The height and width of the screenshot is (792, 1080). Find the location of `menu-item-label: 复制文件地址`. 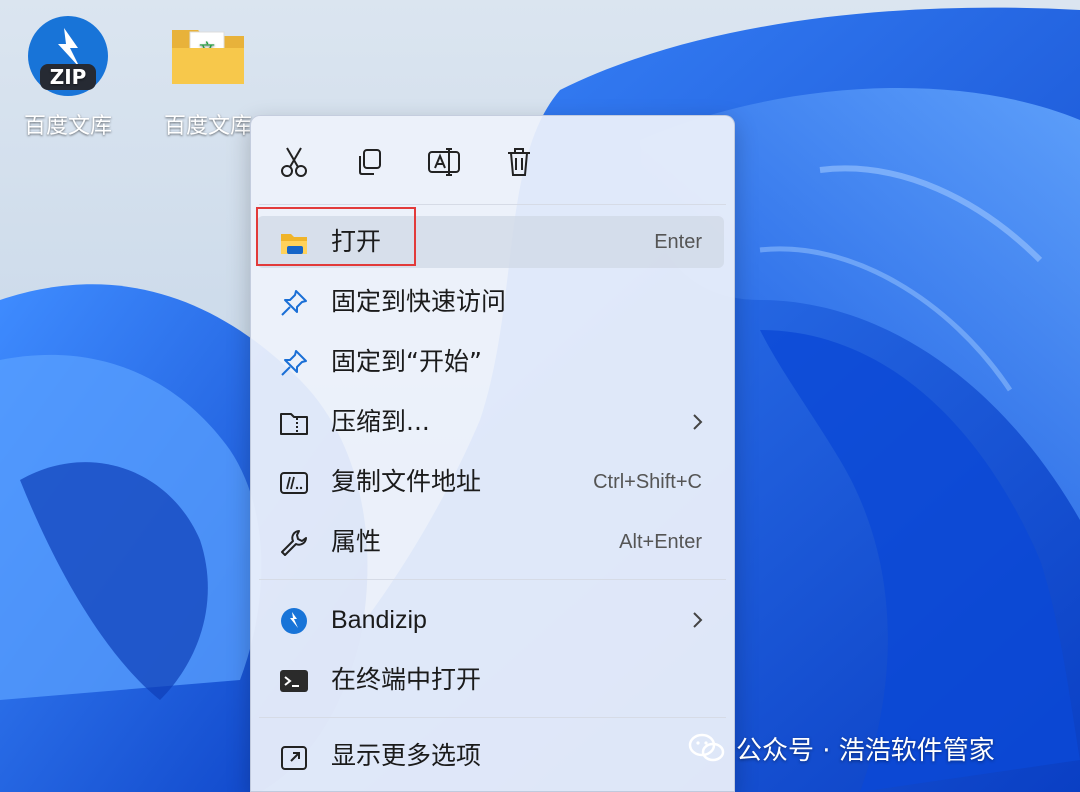

menu-item-label: 复制文件地址 is located at coordinates (406, 481).